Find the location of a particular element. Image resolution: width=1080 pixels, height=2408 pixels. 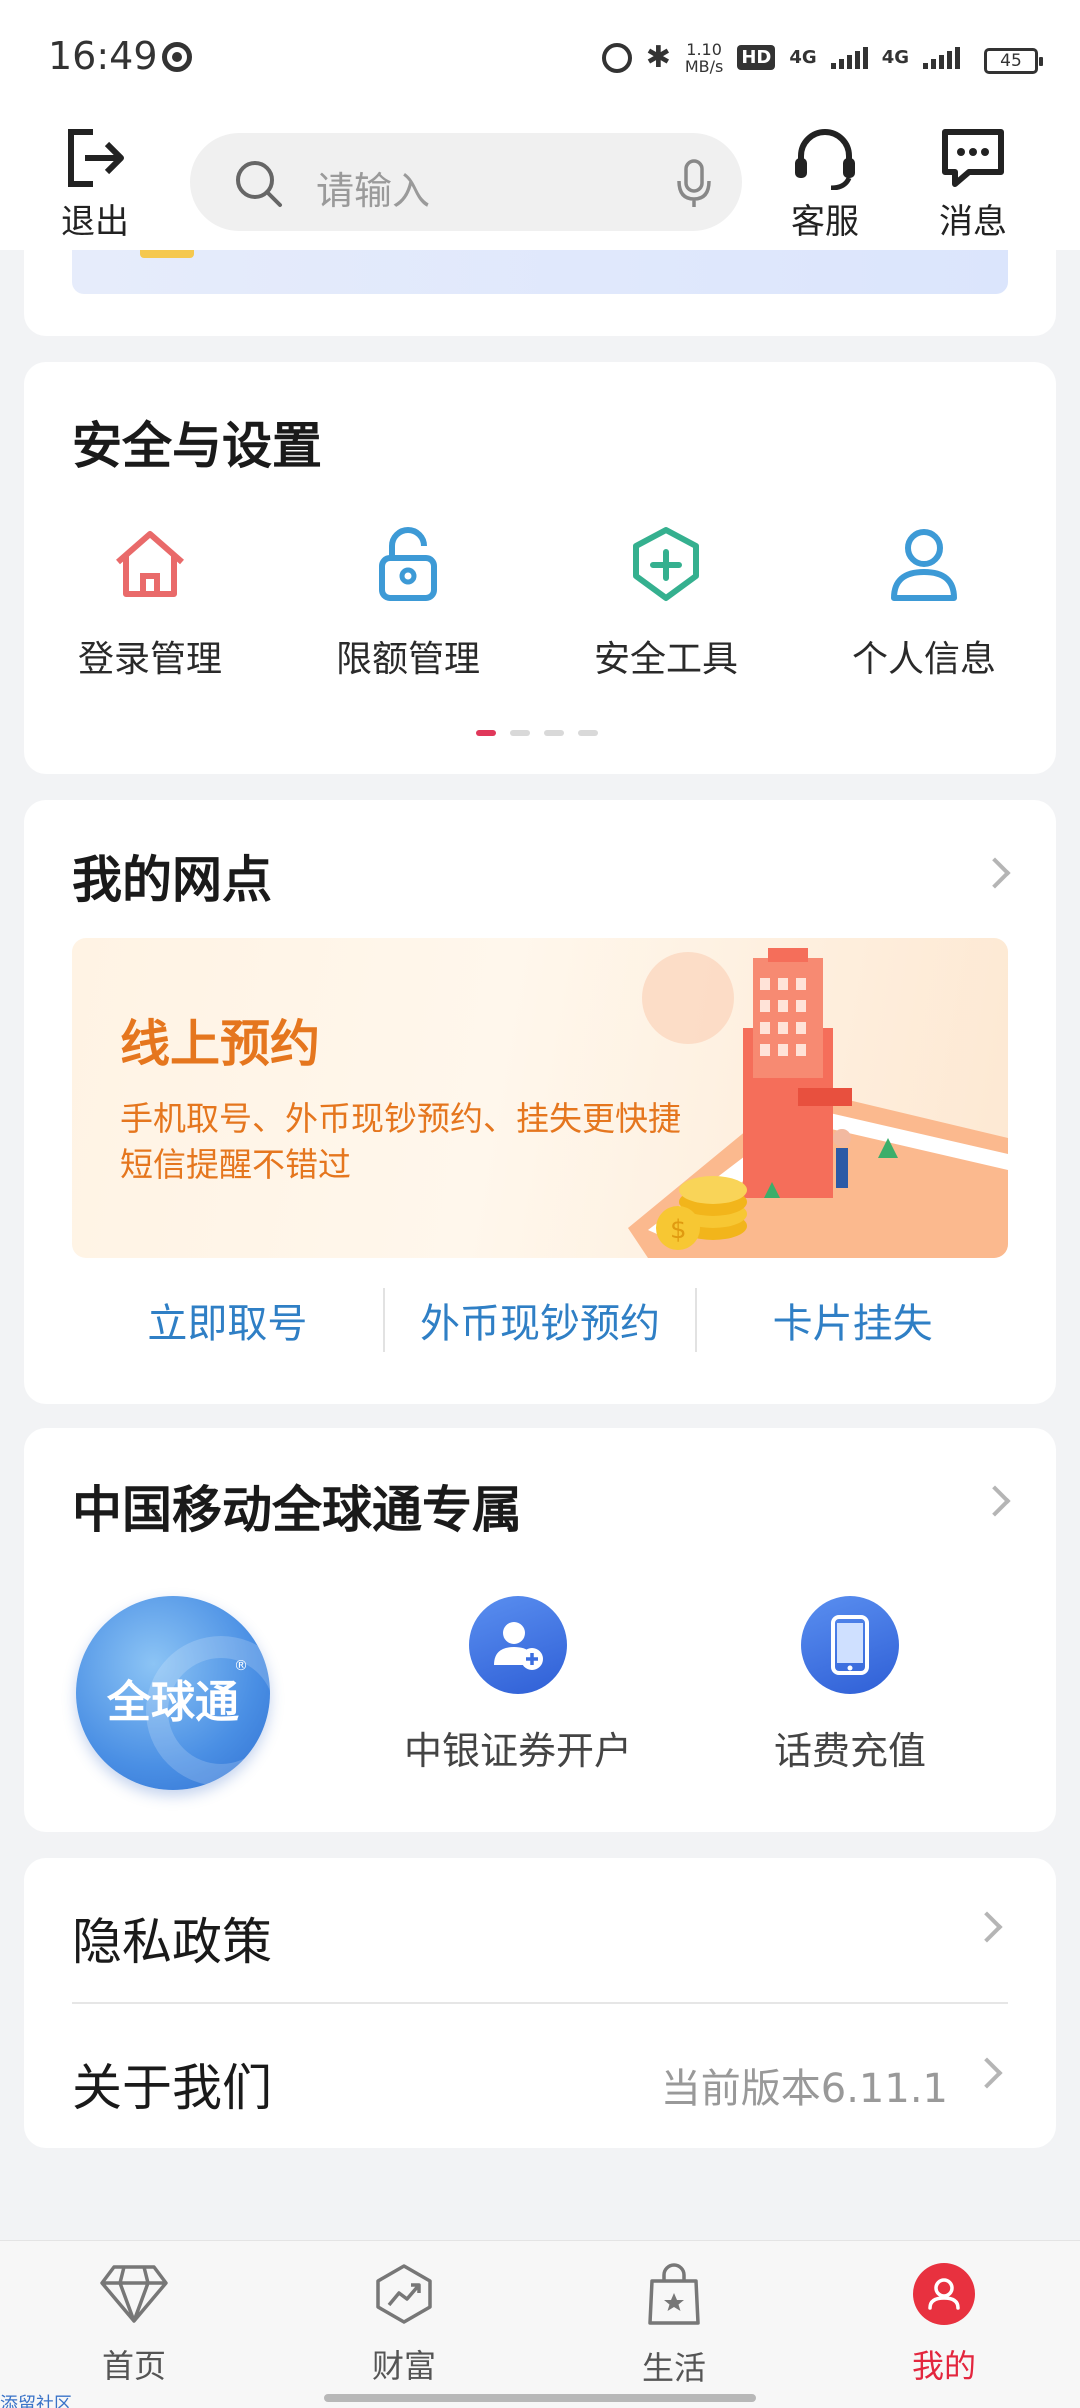

signal-2-label: 4G is located at coordinates (895, 57).